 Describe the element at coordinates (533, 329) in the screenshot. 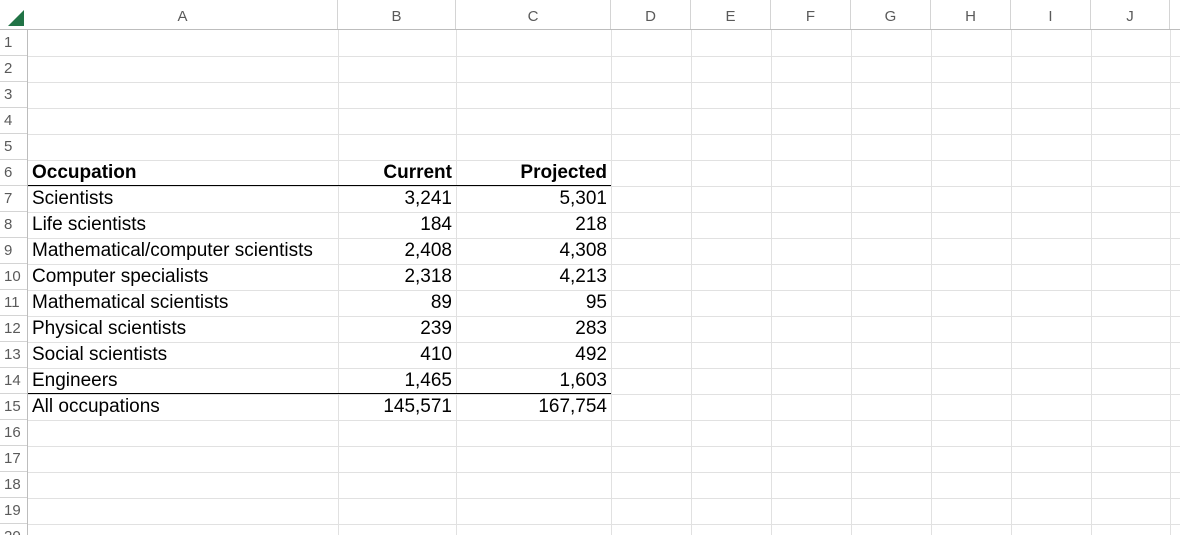

I see `cell-projected: 283` at that location.